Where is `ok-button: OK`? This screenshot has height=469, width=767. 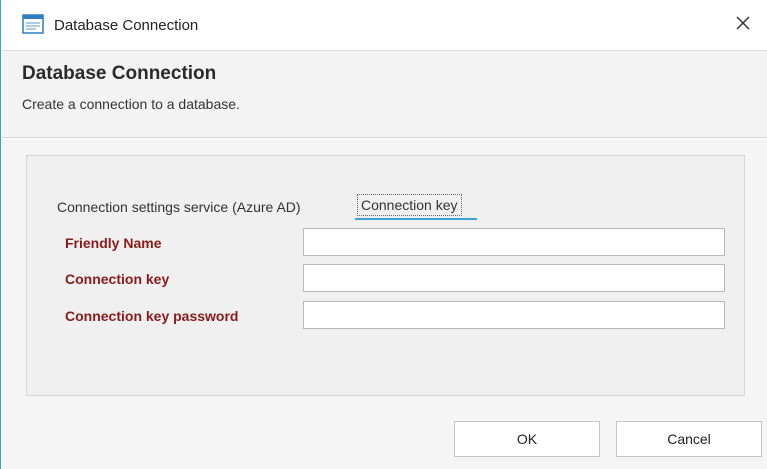 ok-button: OK is located at coordinates (527, 439).